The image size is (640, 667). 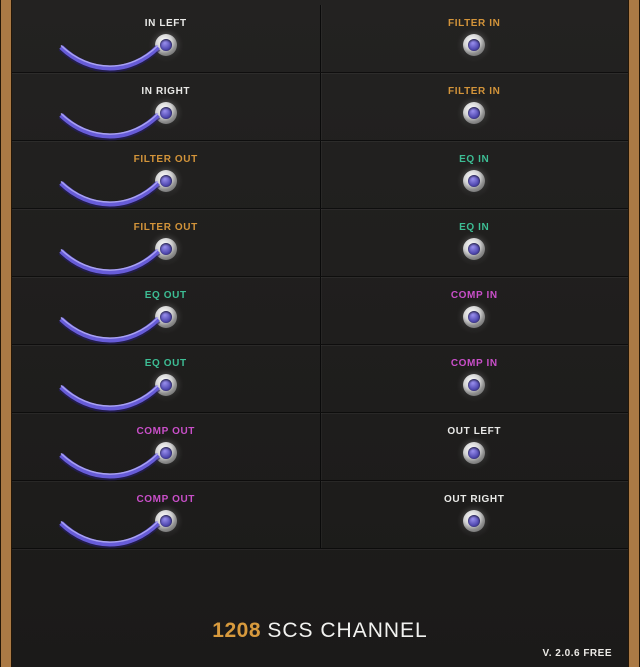 I want to click on plugin-branding: 1208 SCS CHANNEL, so click(x=320, y=630).